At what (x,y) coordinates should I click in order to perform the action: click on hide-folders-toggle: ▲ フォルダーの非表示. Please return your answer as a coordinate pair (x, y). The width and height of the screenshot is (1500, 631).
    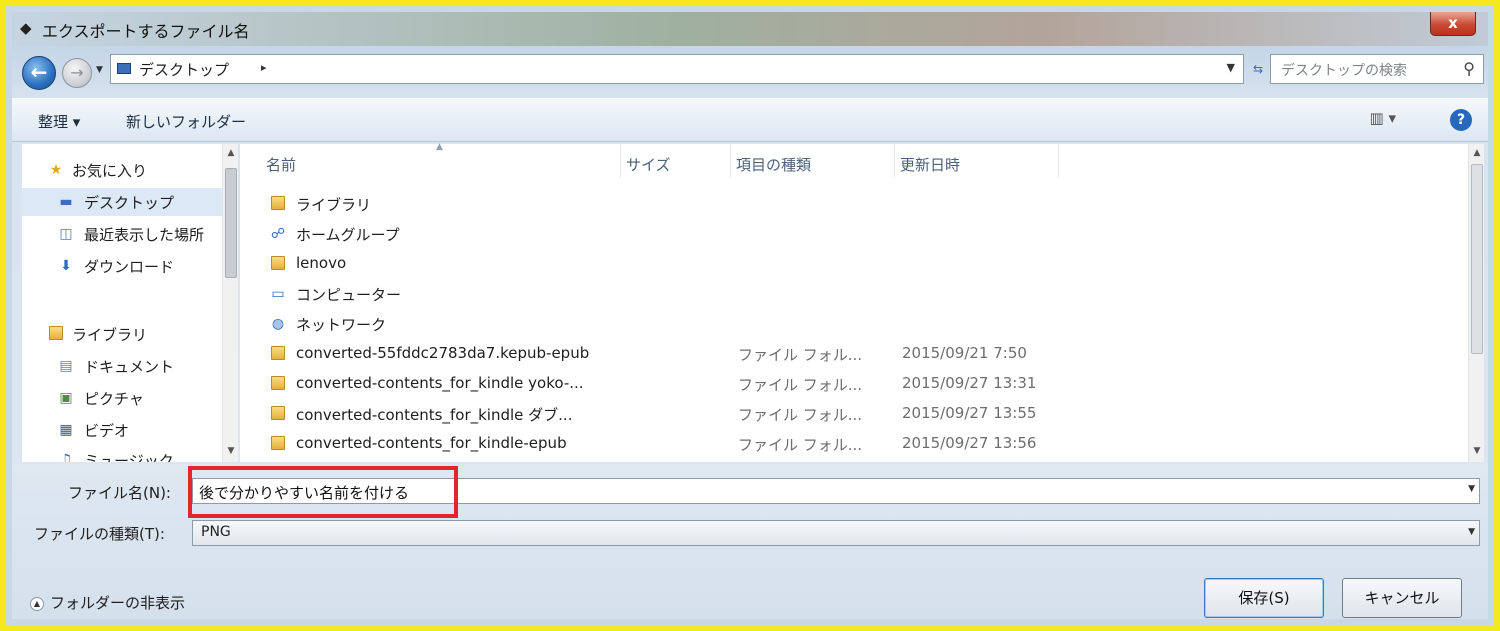
    Looking at the image, I should click on (107, 602).